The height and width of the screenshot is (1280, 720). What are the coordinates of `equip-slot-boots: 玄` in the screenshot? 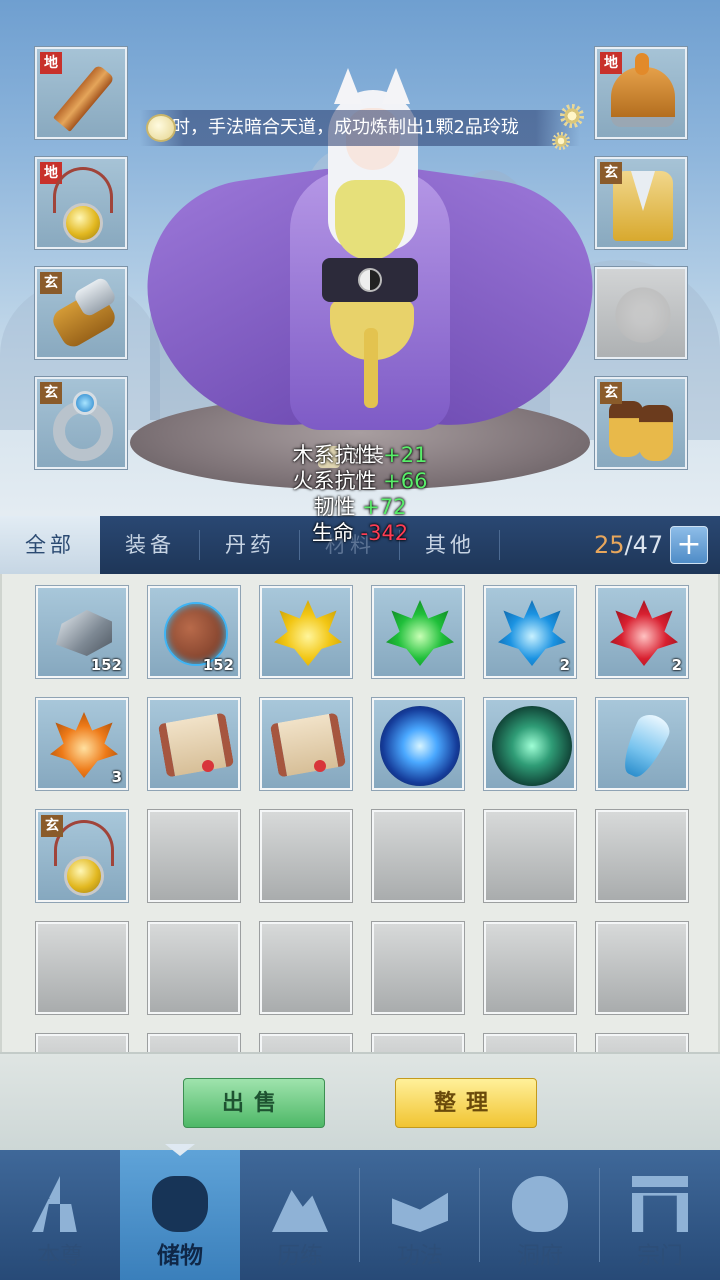 It's located at (641, 423).